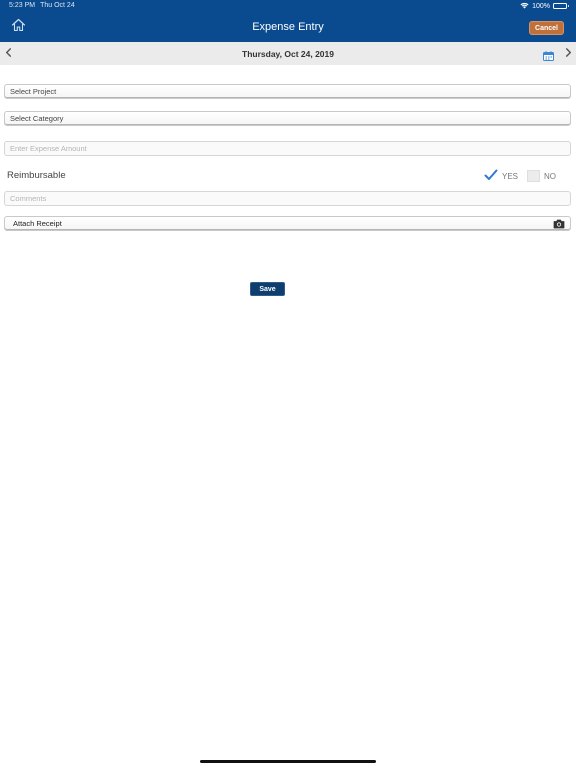  I want to click on reimbursable-no-checkbox, so click(533, 176).